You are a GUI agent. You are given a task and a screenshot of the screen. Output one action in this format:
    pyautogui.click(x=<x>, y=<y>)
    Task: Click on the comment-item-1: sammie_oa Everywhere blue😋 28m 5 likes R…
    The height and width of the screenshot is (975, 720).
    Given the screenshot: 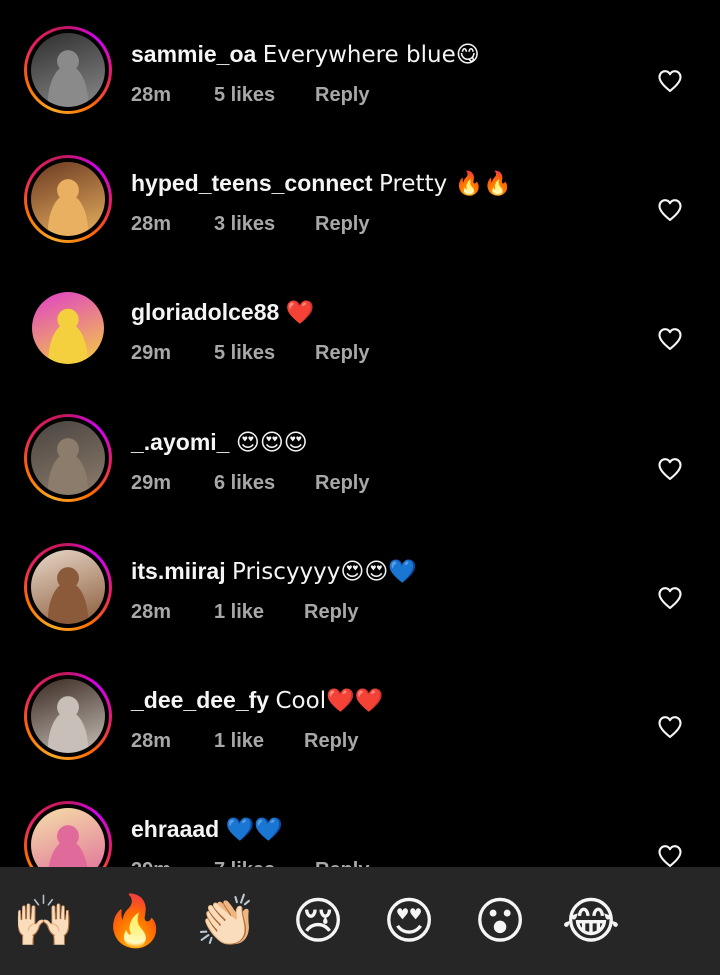 What is the action you would take?
    pyautogui.click(x=360, y=91)
    